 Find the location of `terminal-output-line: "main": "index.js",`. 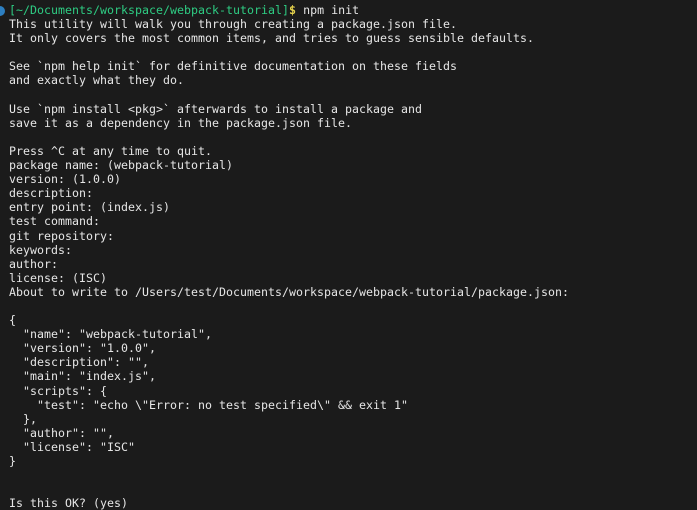

terminal-output-line: "main": "index.js", is located at coordinates (83, 376).